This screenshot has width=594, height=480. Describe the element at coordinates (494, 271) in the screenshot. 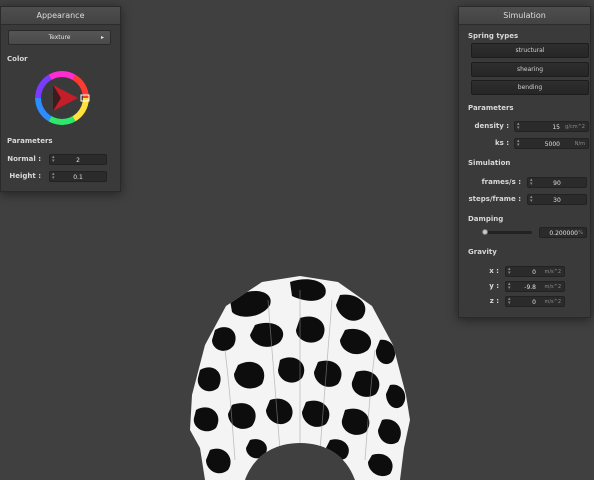

I see `gravity-x-label: x :` at that location.